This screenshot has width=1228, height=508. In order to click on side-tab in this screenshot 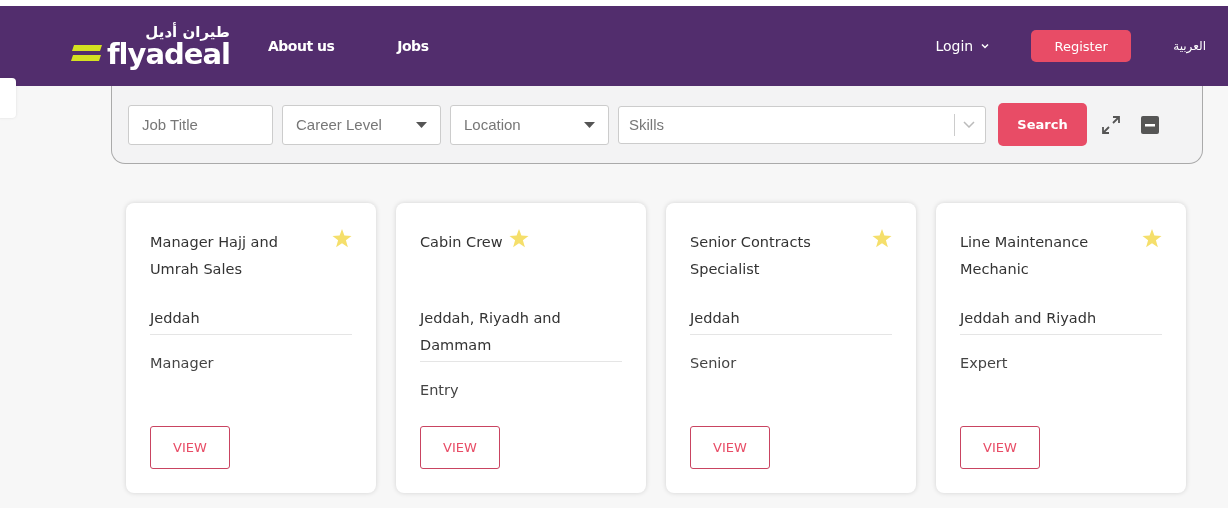, I will do `click(8, 98)`.